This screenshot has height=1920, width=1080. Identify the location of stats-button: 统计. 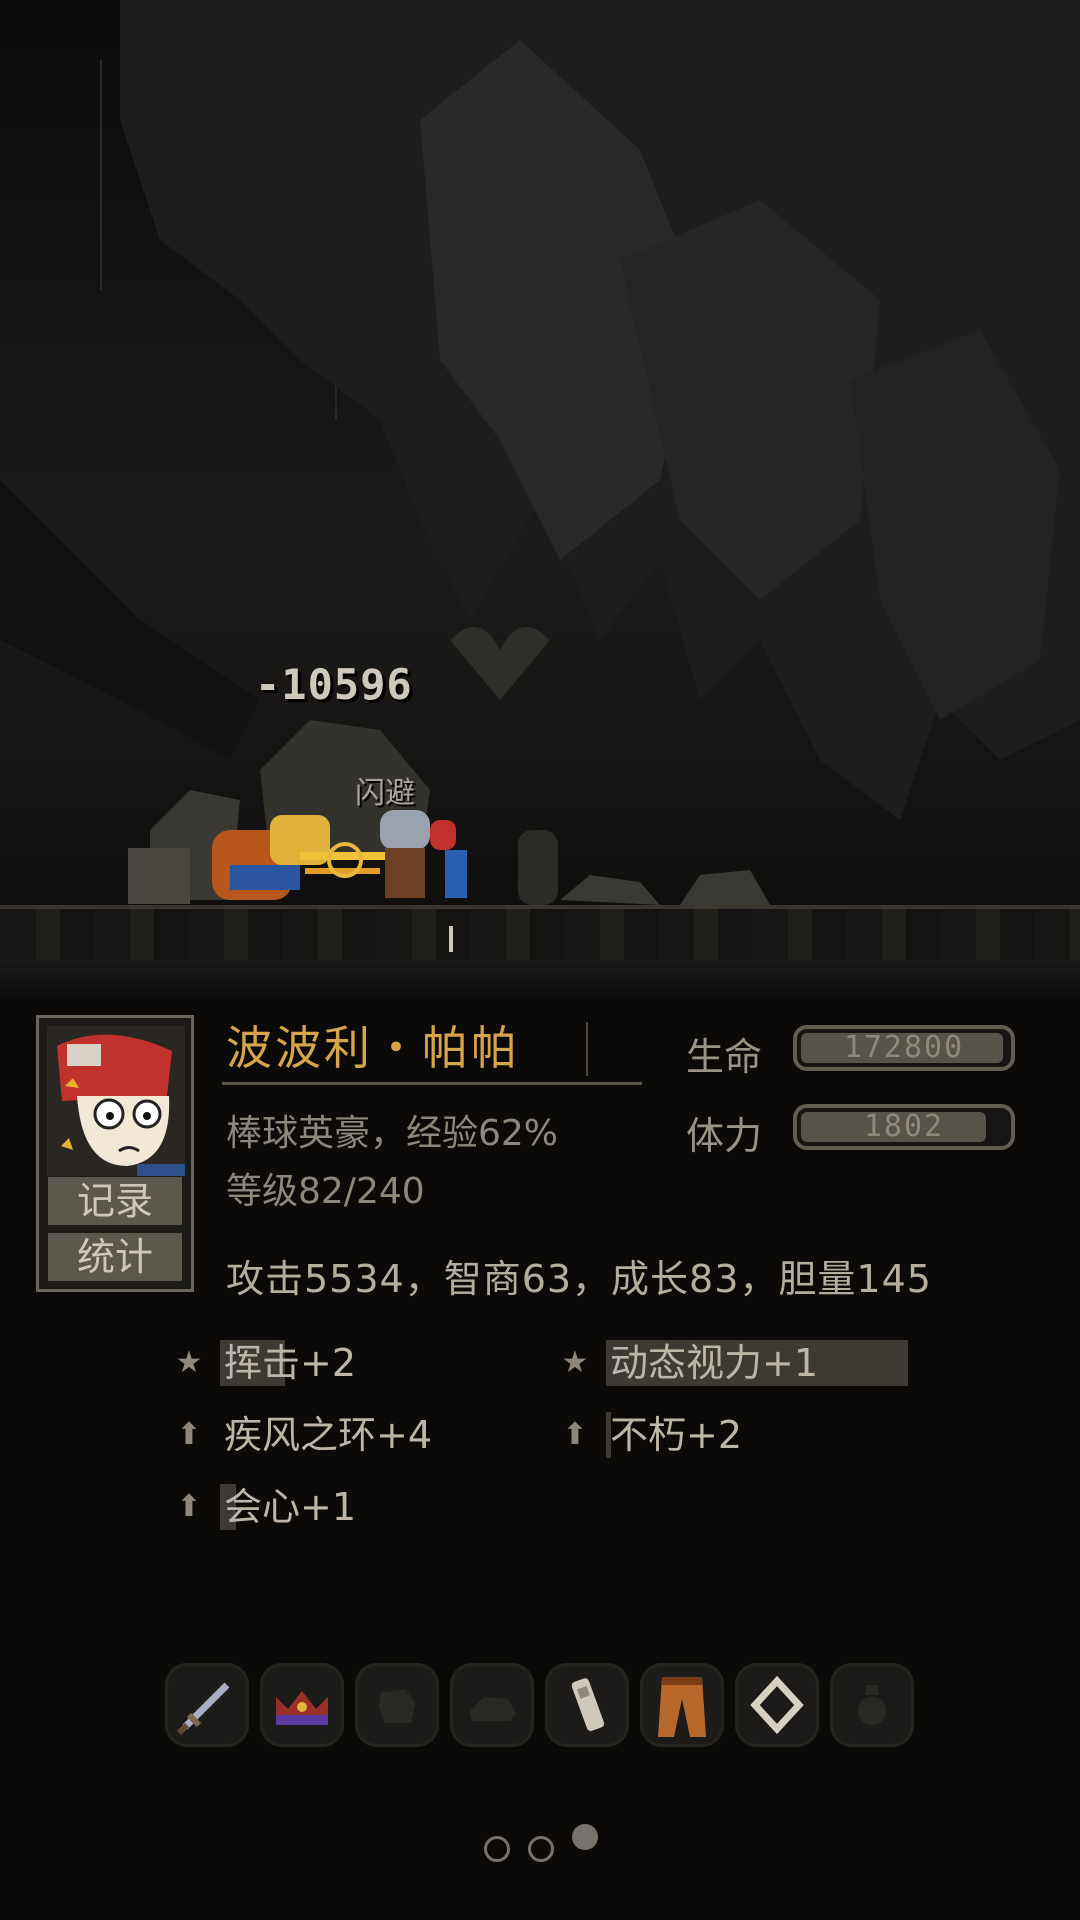
(115, 1257).